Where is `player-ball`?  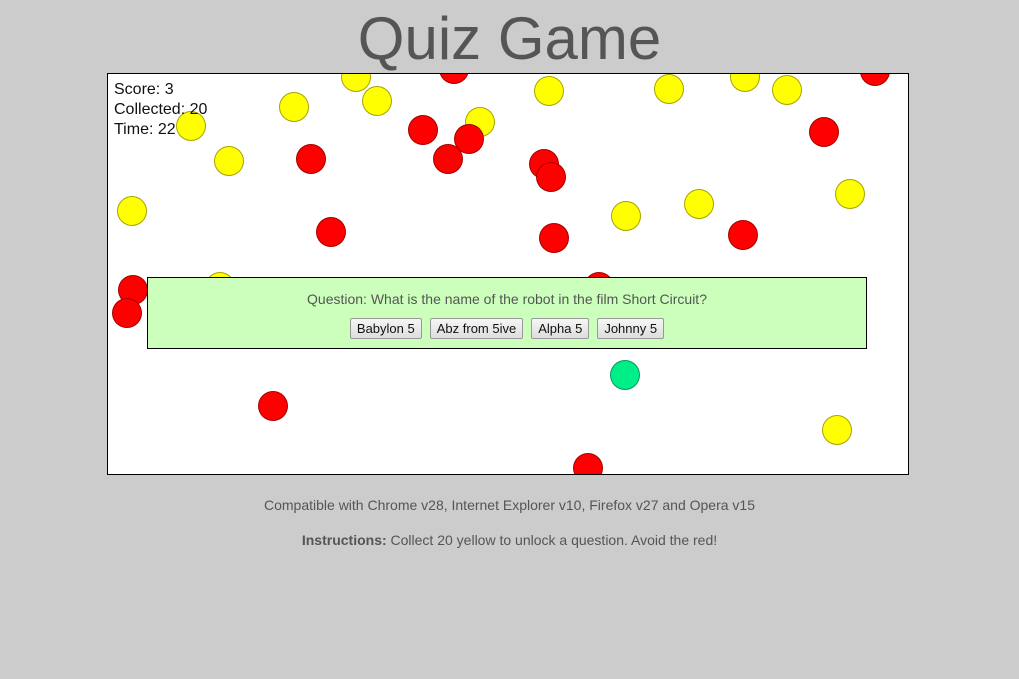 player-ball is located at coordinates (625, 375).